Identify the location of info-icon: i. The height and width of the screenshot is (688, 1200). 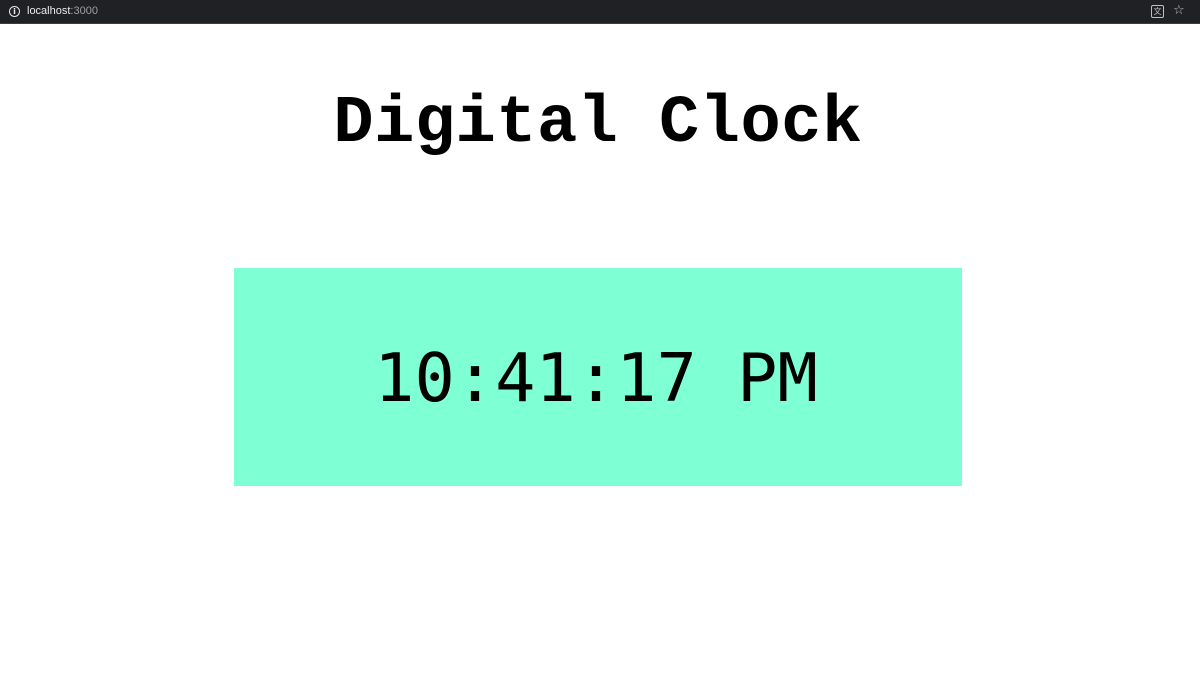
(14, 11).